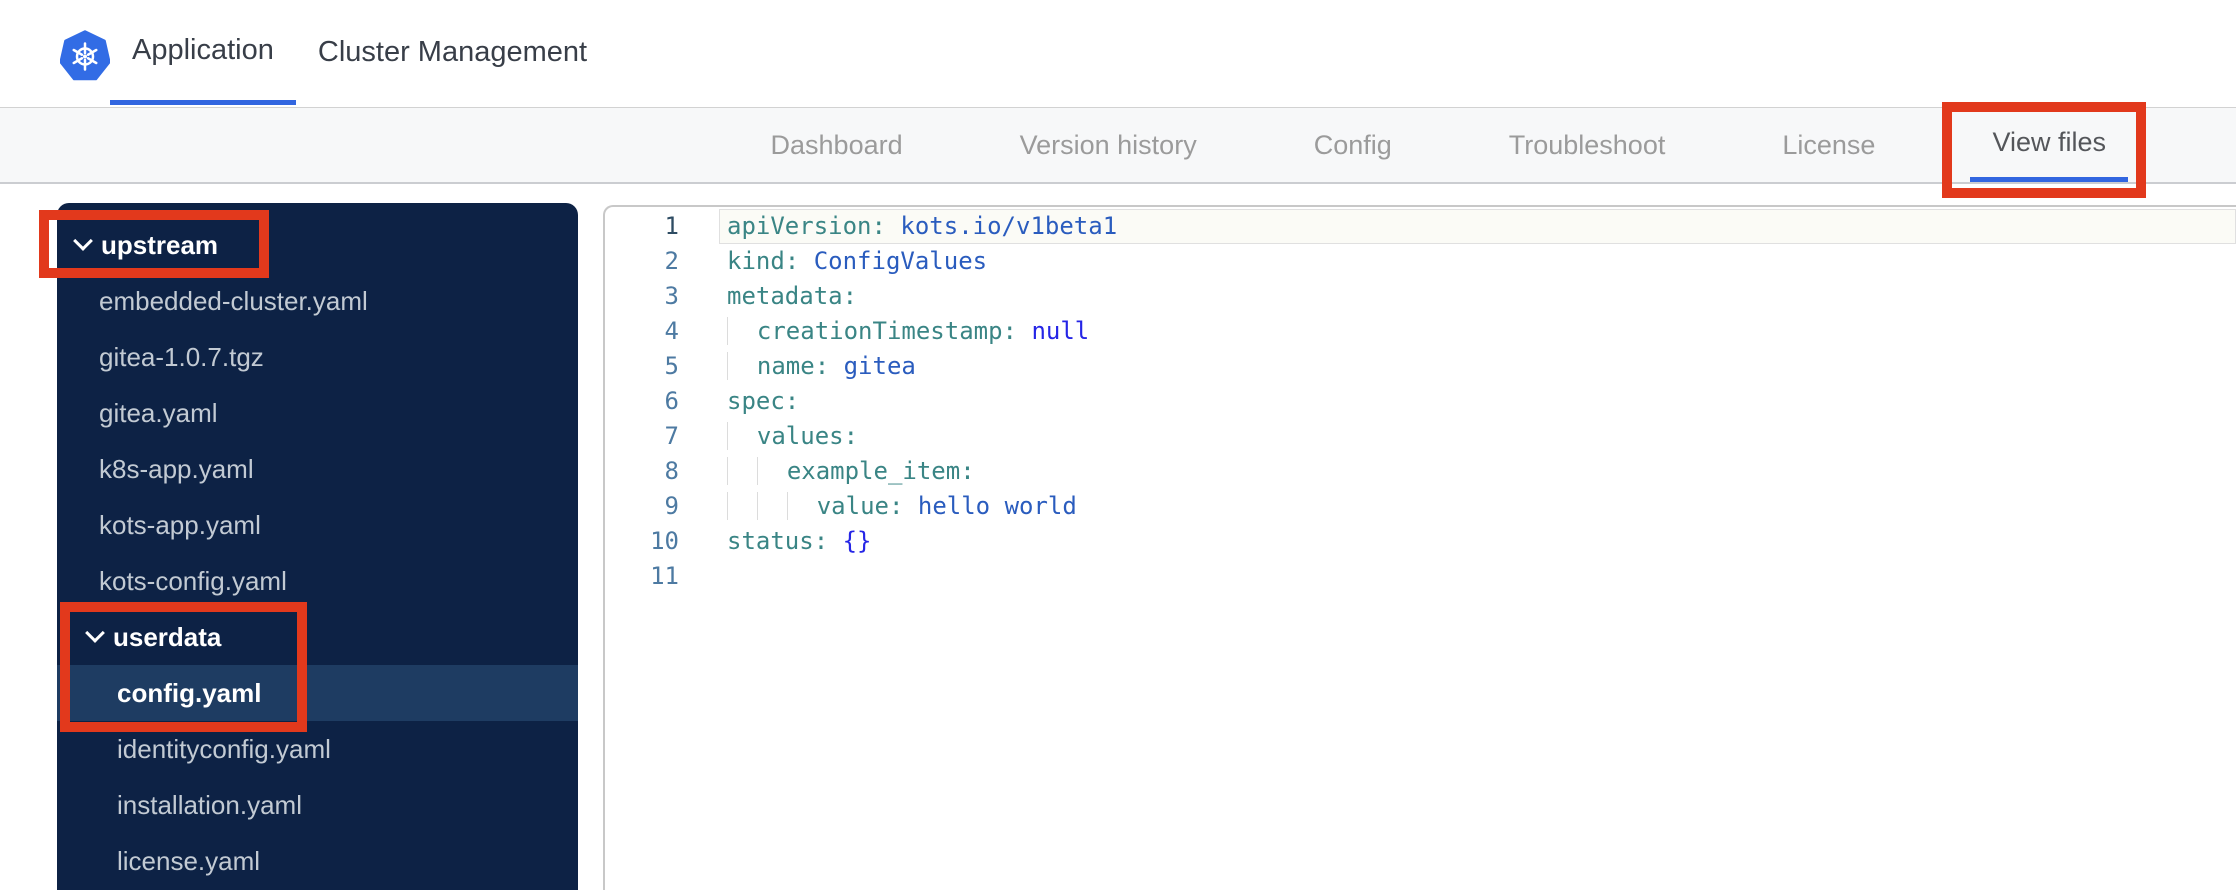  Describe the element at coordinates (671, 366) in the screenshot. I see `line-number: 5` at that location.